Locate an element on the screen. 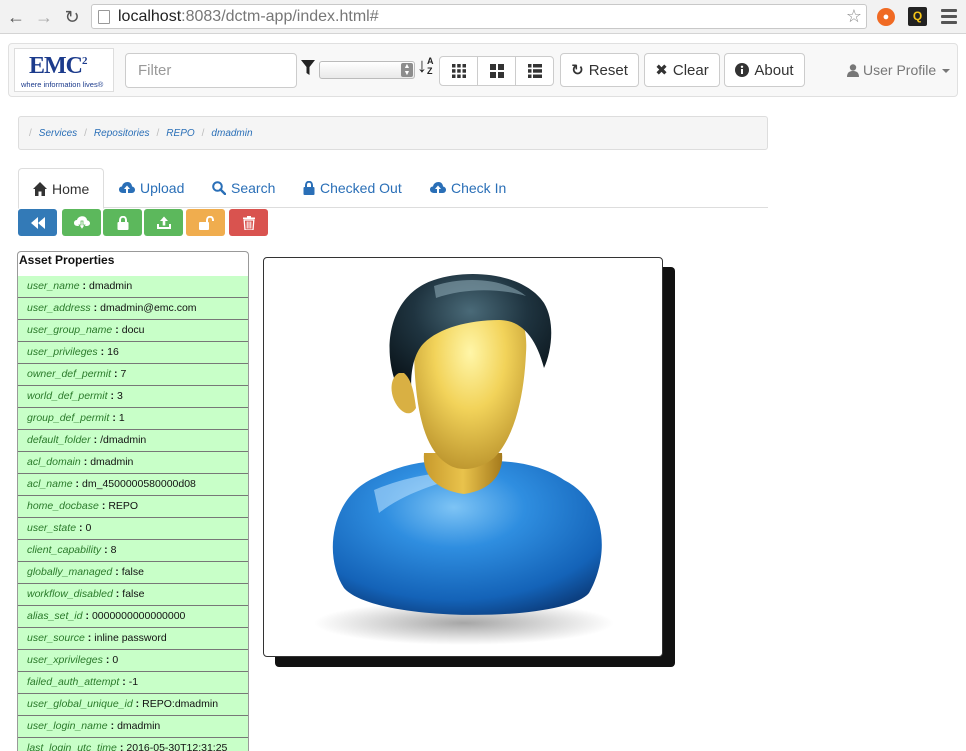 Image resolution: width=966 pixels, height=751 pixels. small-grid-view-button is located at coordinates (458, 71).